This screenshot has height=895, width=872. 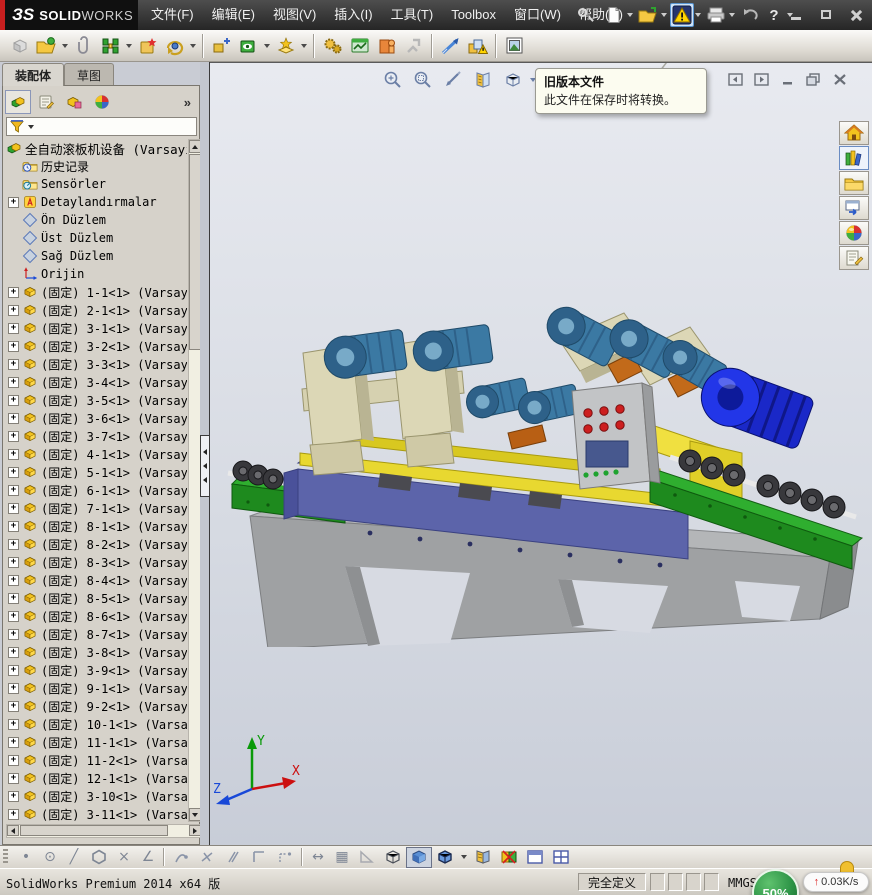 I want to click on panel-collapse-handle, so click(x=205, y=466).